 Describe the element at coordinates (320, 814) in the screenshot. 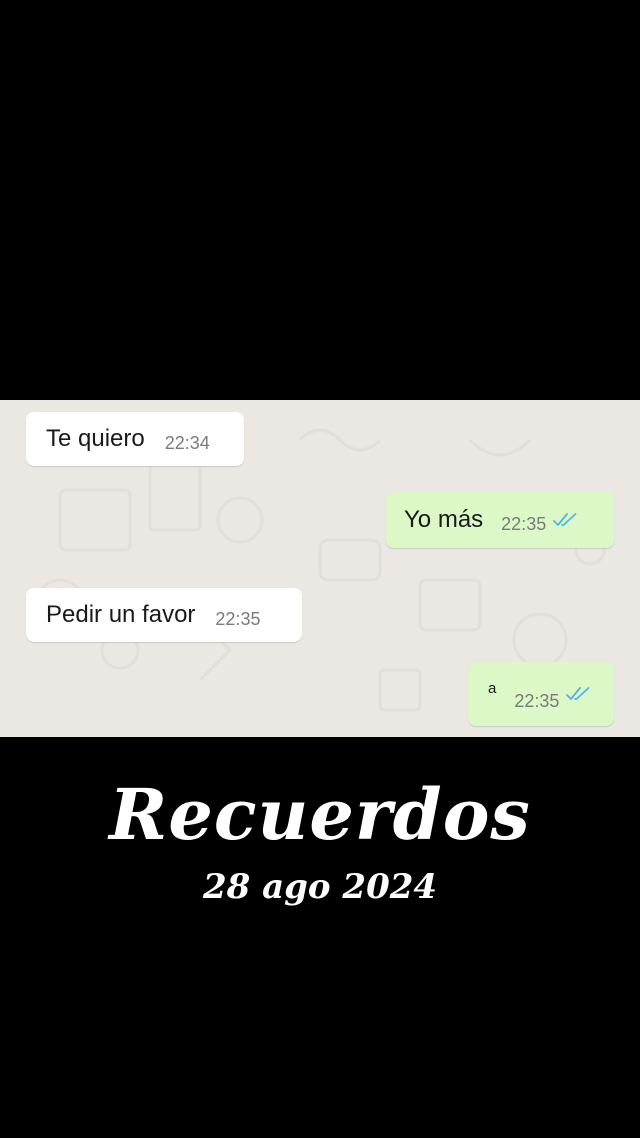

I see `caption-title: Recuerdos` at that location.